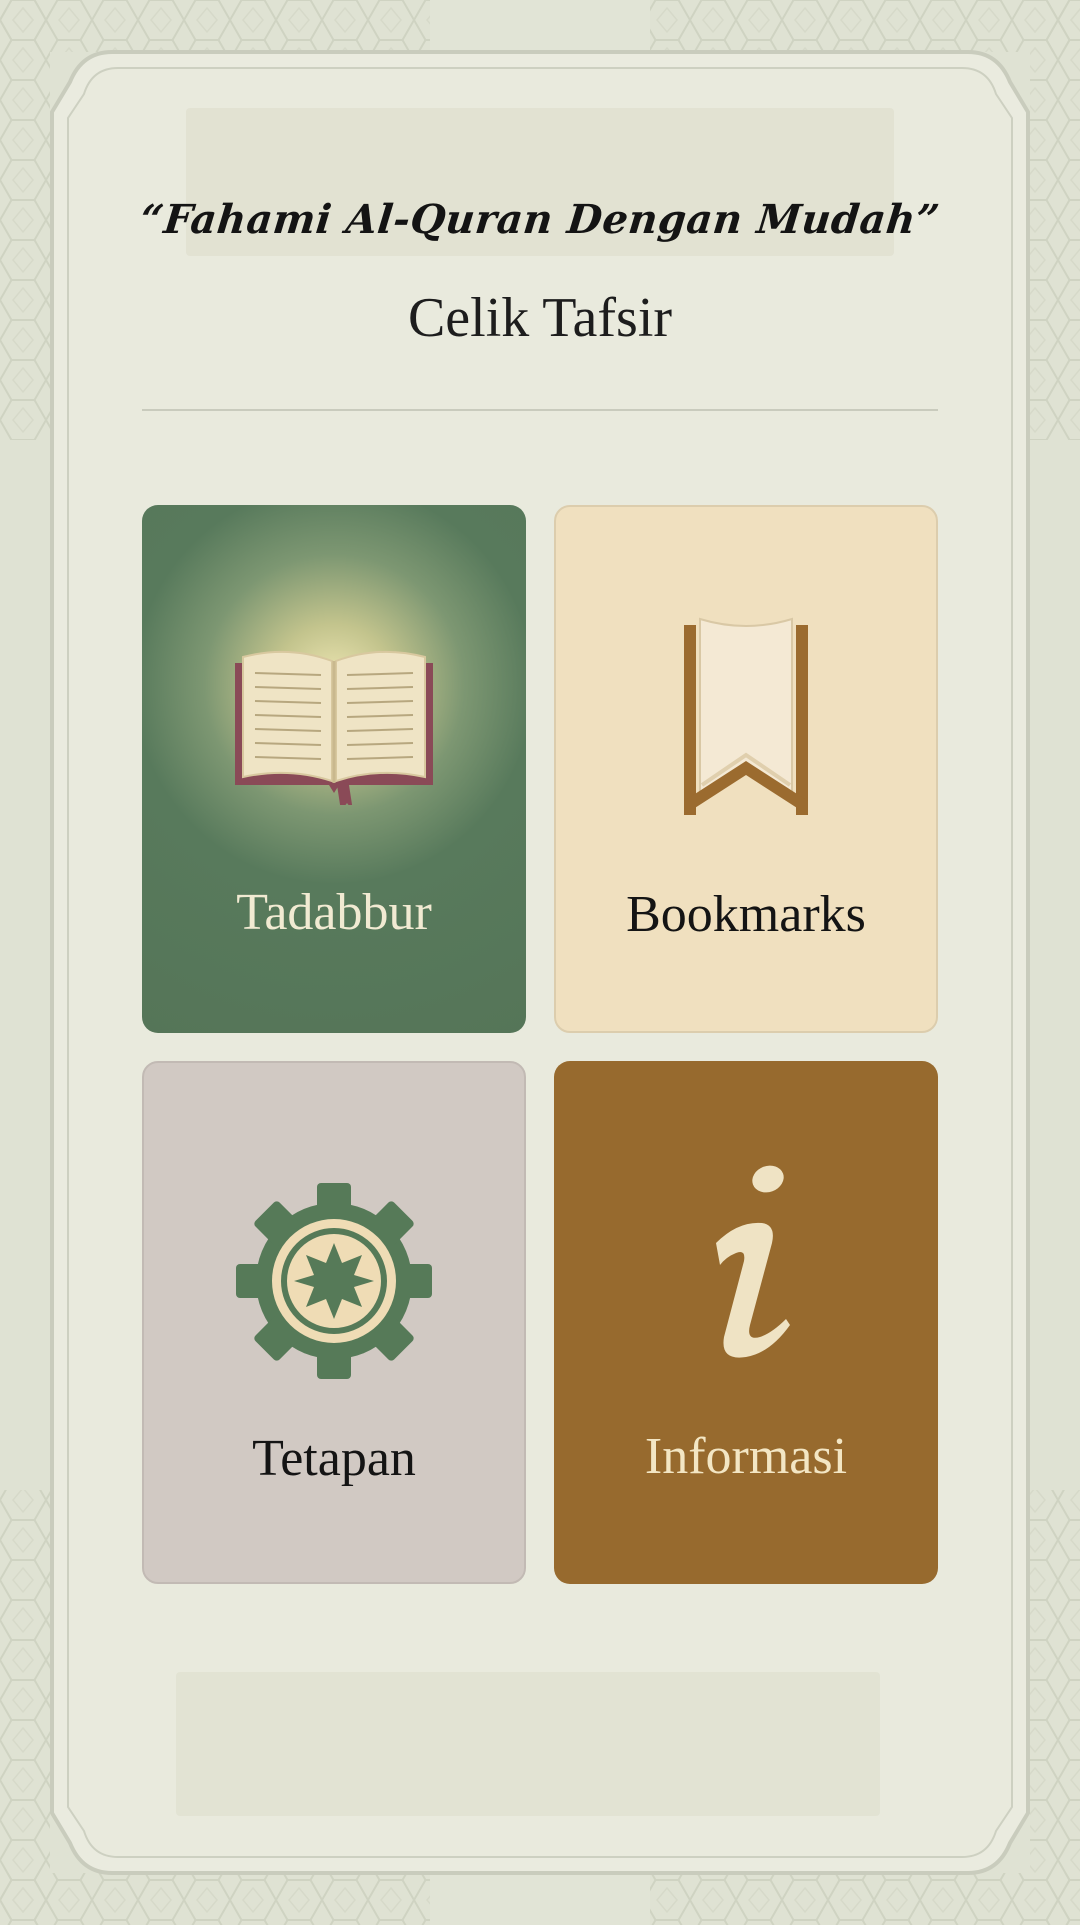 The height and width of the screenshot is (1925, 1080). I want to click on bookmarks-label: Bookmarks, so click(746, 914).